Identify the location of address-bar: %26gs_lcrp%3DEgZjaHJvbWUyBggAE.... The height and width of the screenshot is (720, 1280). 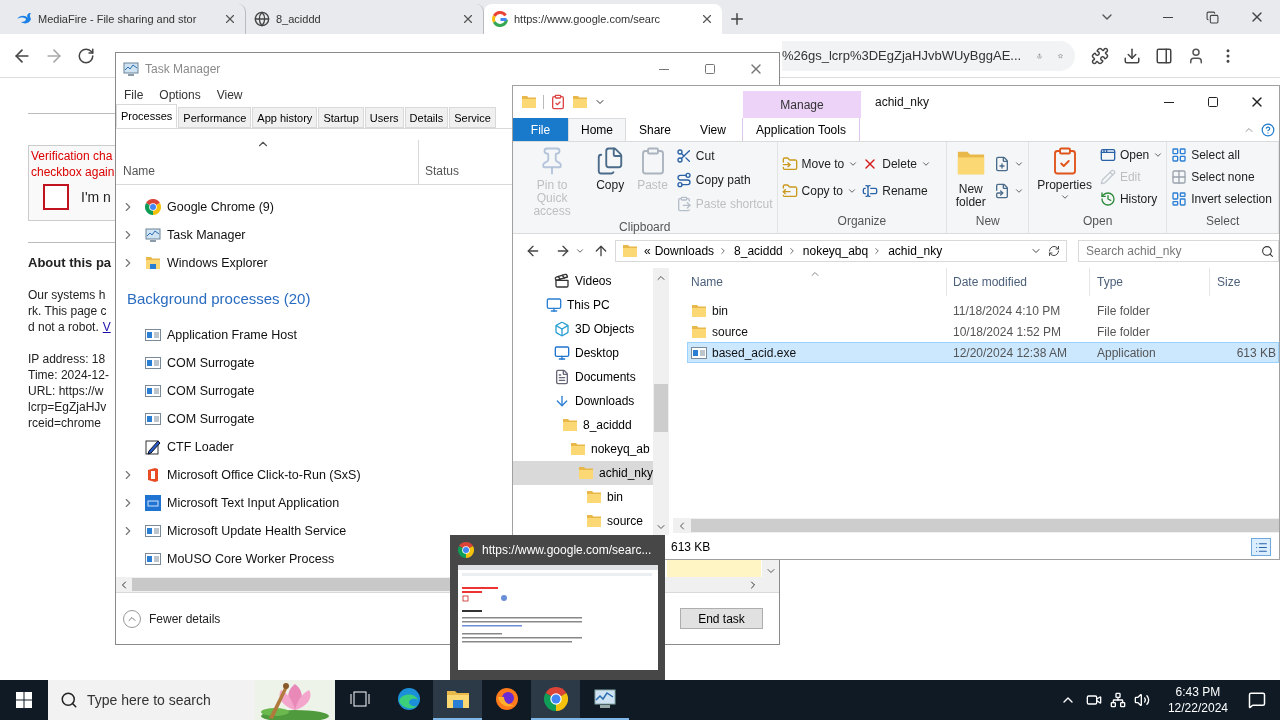
(928, 55).